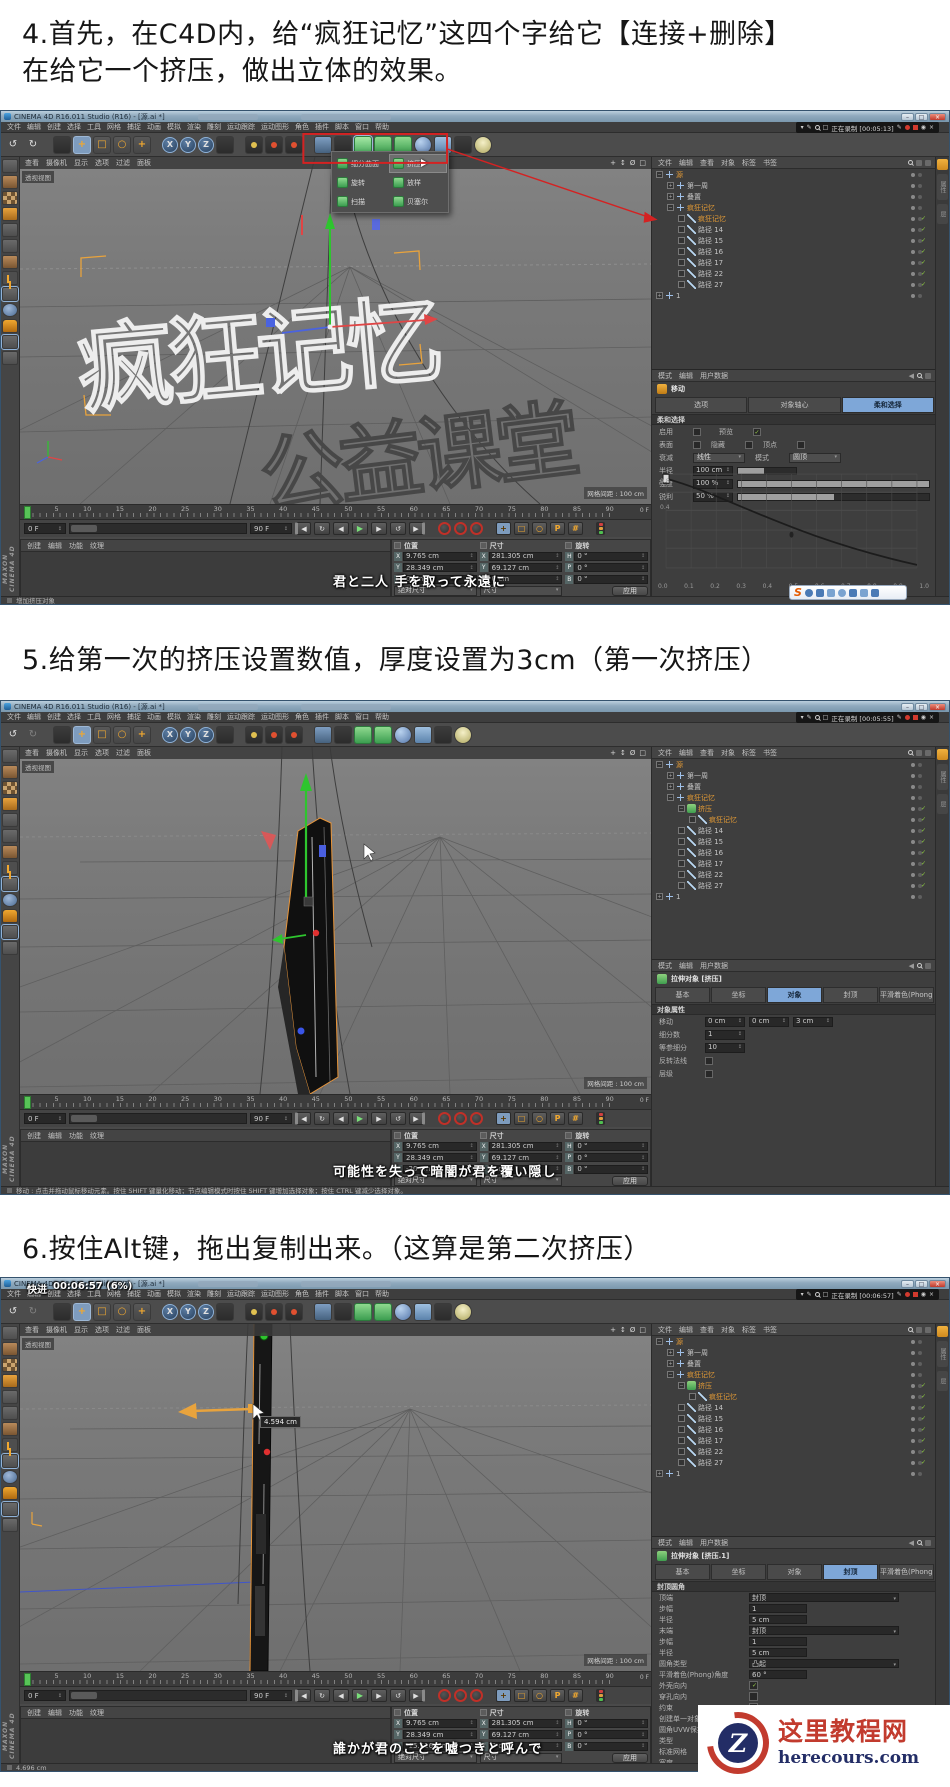  Describe the element at coordinates (56, 753) in the screenshot. I see `viewport-menu-item: 摄像机` at that location.